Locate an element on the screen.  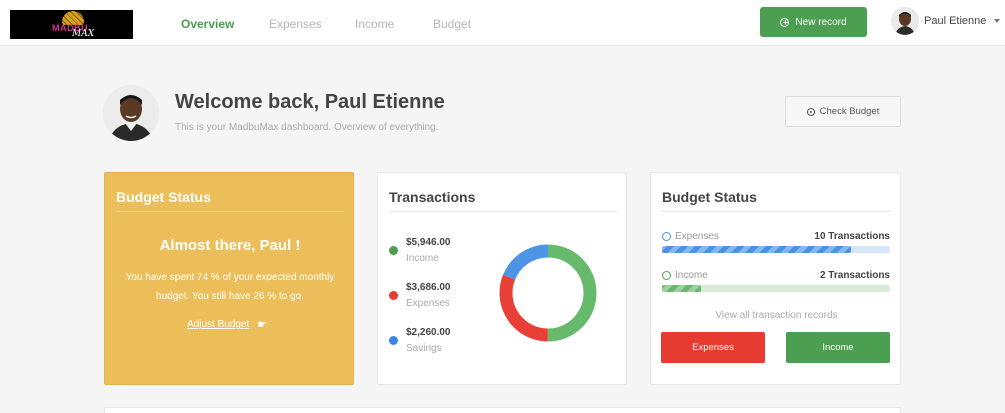
progress-count: 2 Transactions is located at coordinates (854, 275).